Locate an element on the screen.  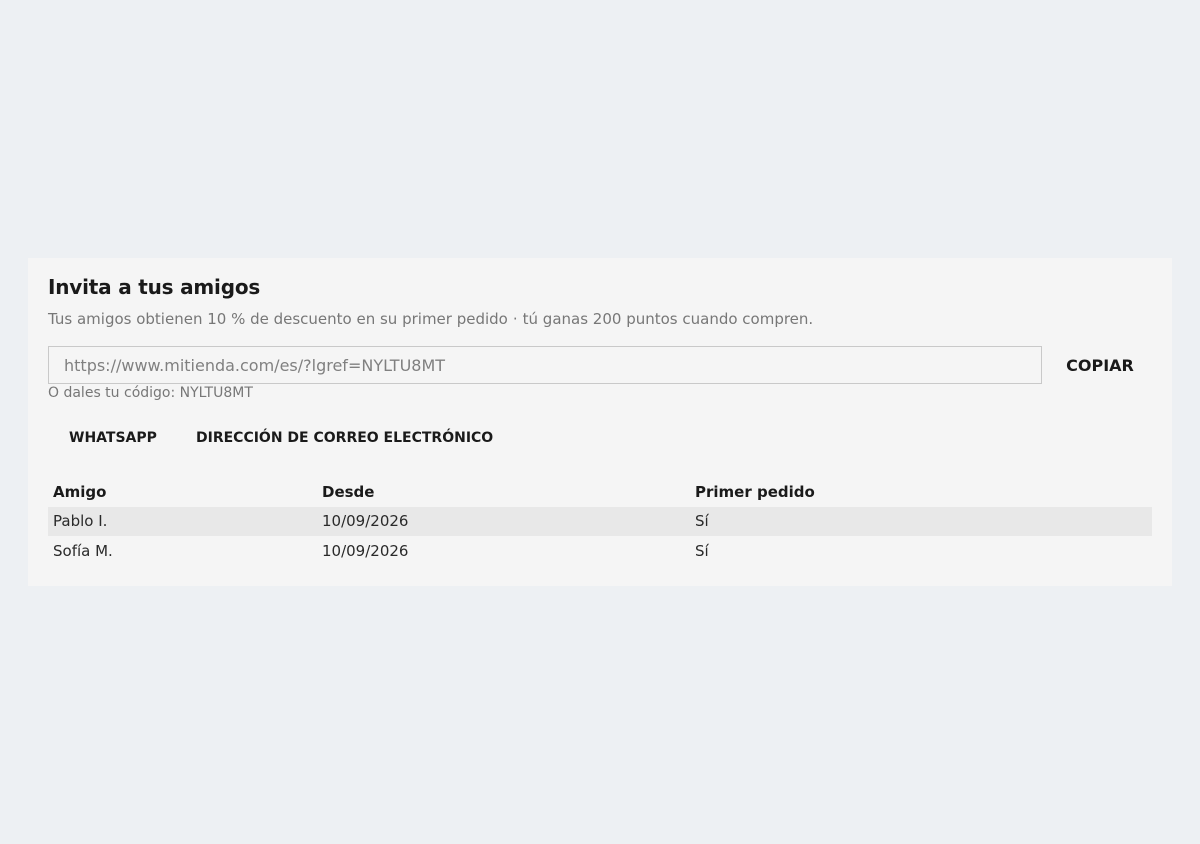
copy-button: COPIAR is located at coordinates (1100, 365).